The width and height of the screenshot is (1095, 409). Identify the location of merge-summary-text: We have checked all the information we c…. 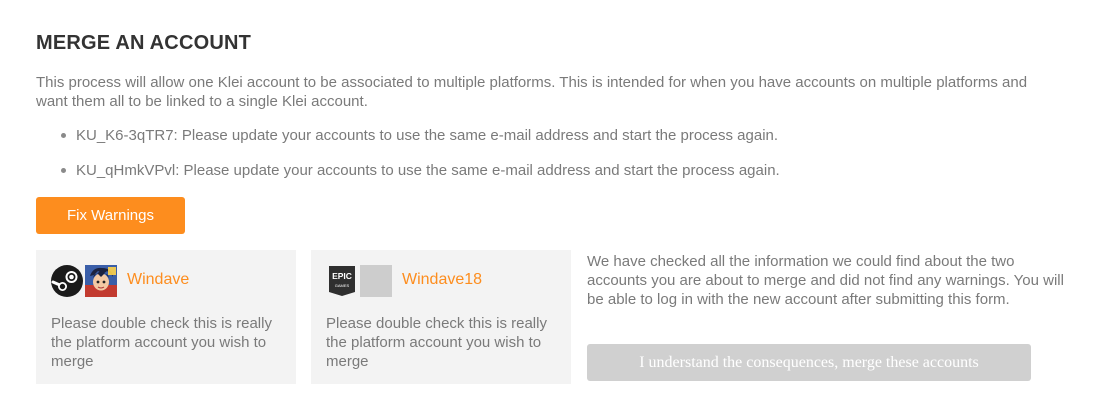
(825, 280).